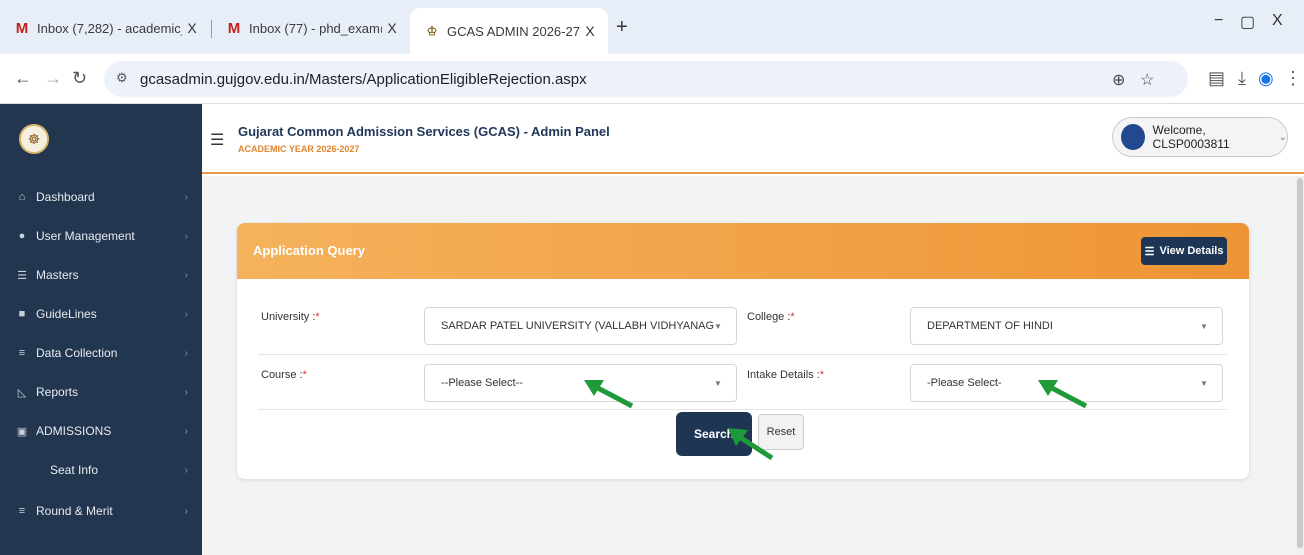 The image size is (1304, 555). What do you see at coordinates (1184, 251) in the screenshot?
I see `view-details-button: ☰ View Details` at bounding box center [1184, 251].